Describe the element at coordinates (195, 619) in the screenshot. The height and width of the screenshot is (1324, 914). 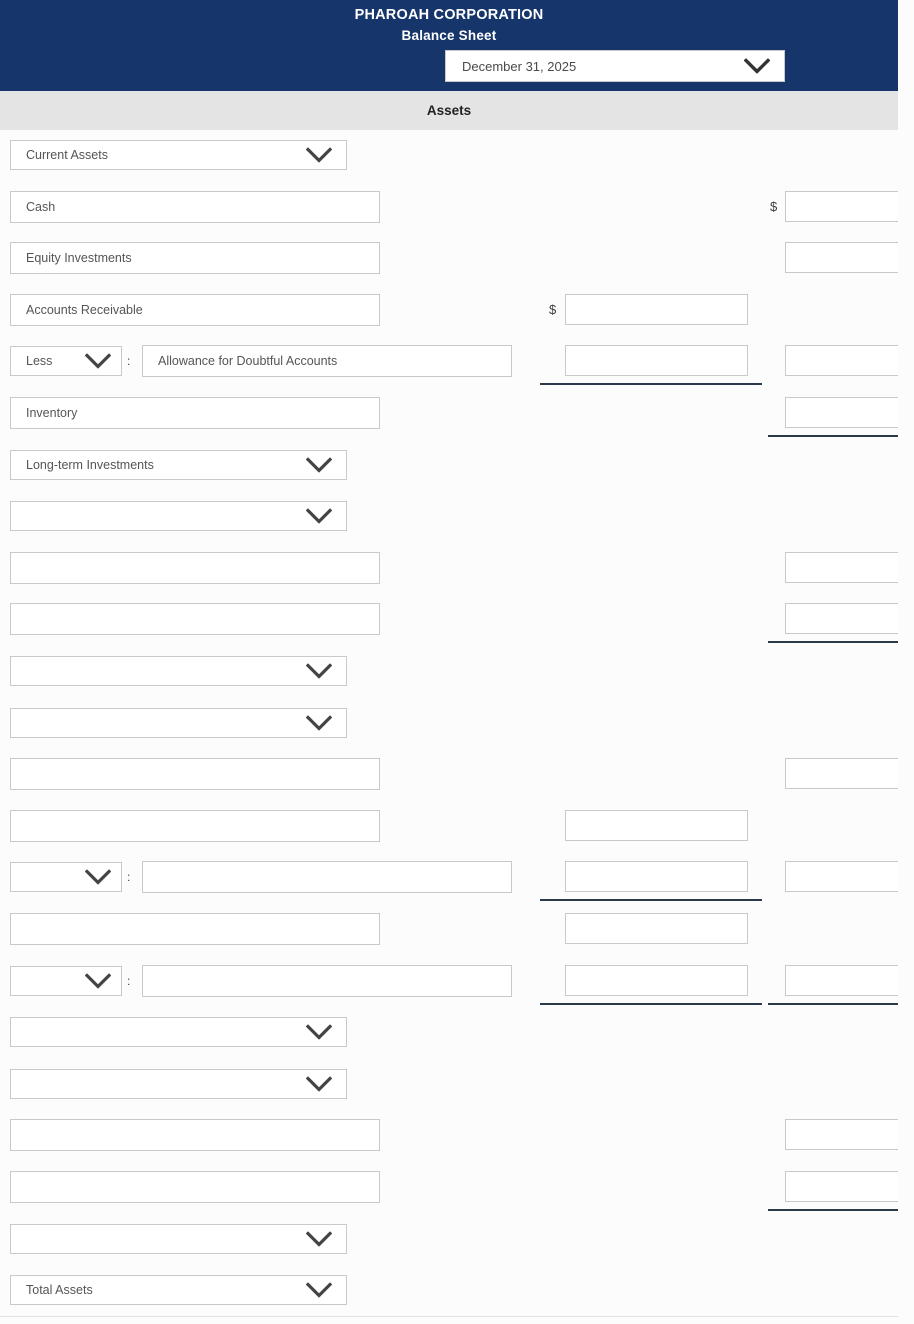
I see `account-name-input-r10` at that location.